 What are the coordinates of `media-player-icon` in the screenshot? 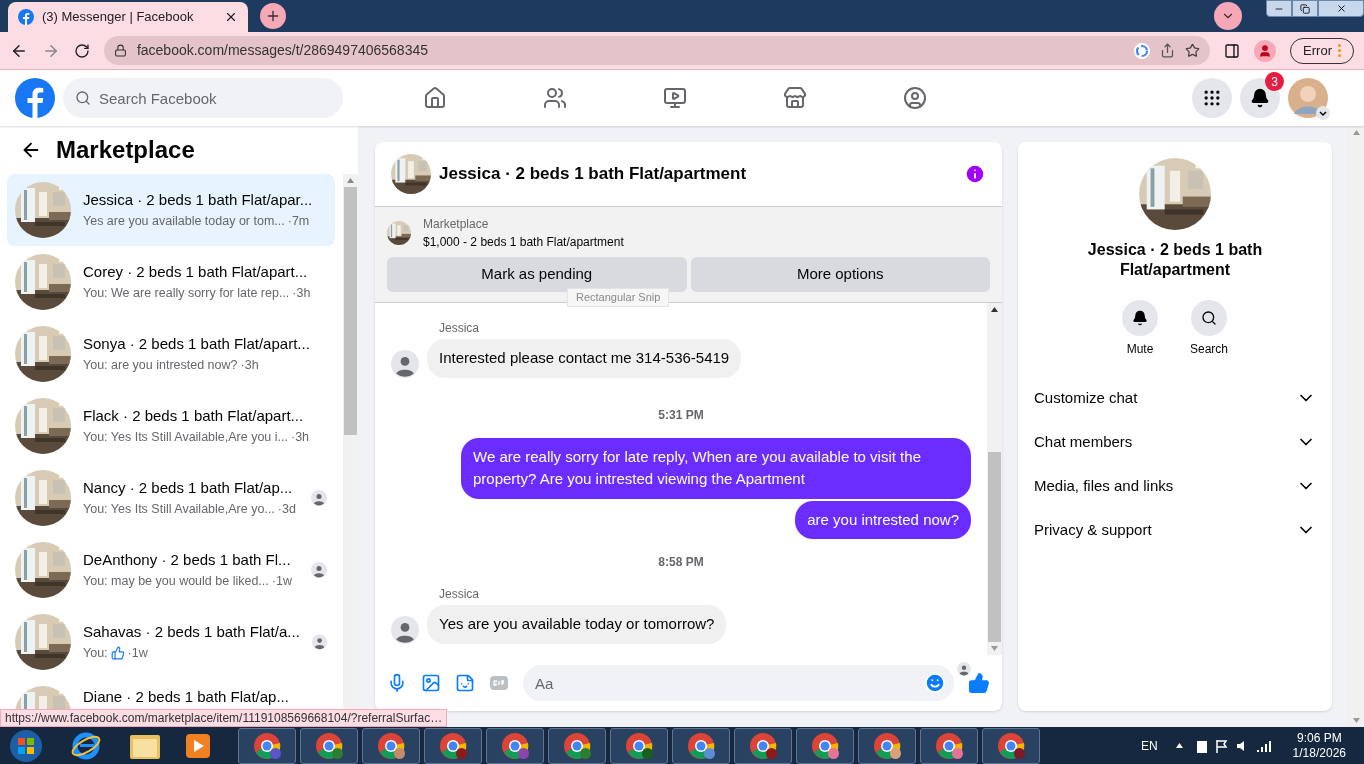 It's located at (198, 745).